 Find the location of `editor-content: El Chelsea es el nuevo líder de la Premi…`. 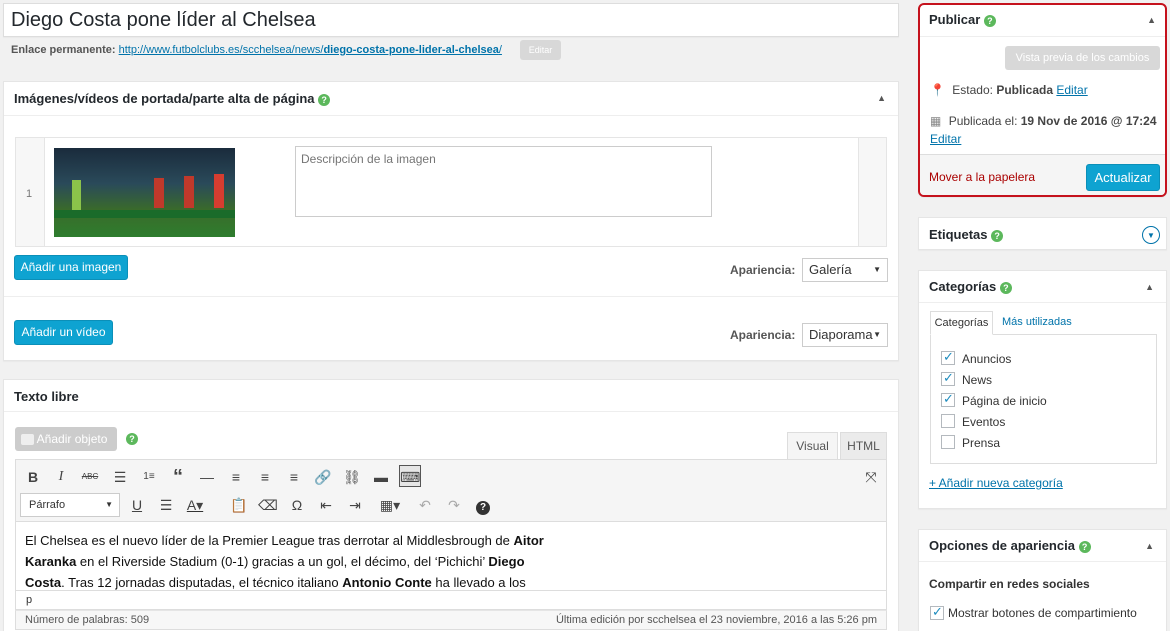

editor-content: El Chelsea es el nuevo líder de la Premi… is located at coordinates (451, 556).